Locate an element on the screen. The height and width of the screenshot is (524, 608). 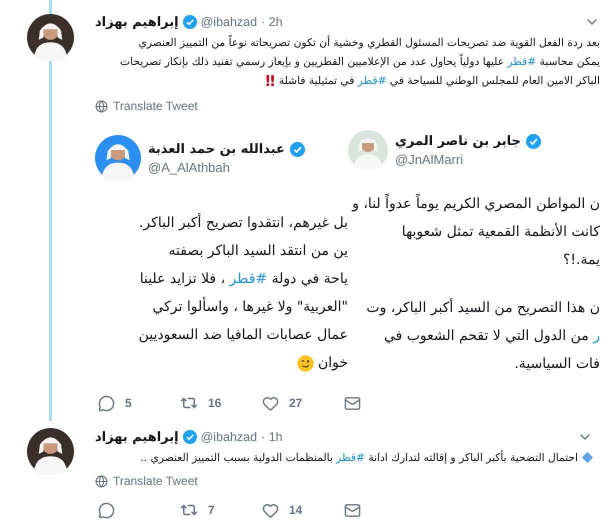
author-handle: @A_AlAthbah is located at coordinates (189, 167).